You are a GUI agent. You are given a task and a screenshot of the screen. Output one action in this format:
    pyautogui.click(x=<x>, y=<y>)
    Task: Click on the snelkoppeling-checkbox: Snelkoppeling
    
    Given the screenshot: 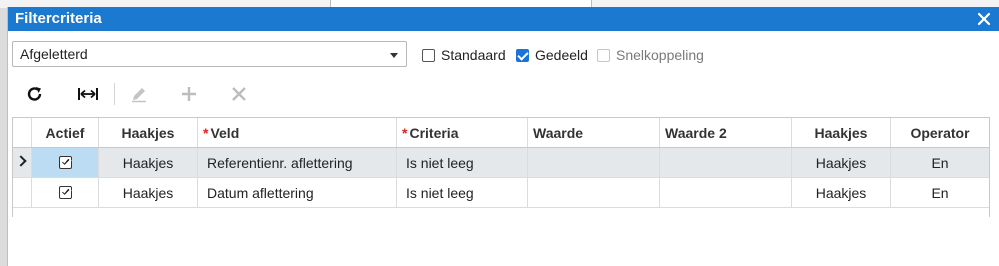 What is the action you would take?
    pyautogui.click(x=650, y=55)
    